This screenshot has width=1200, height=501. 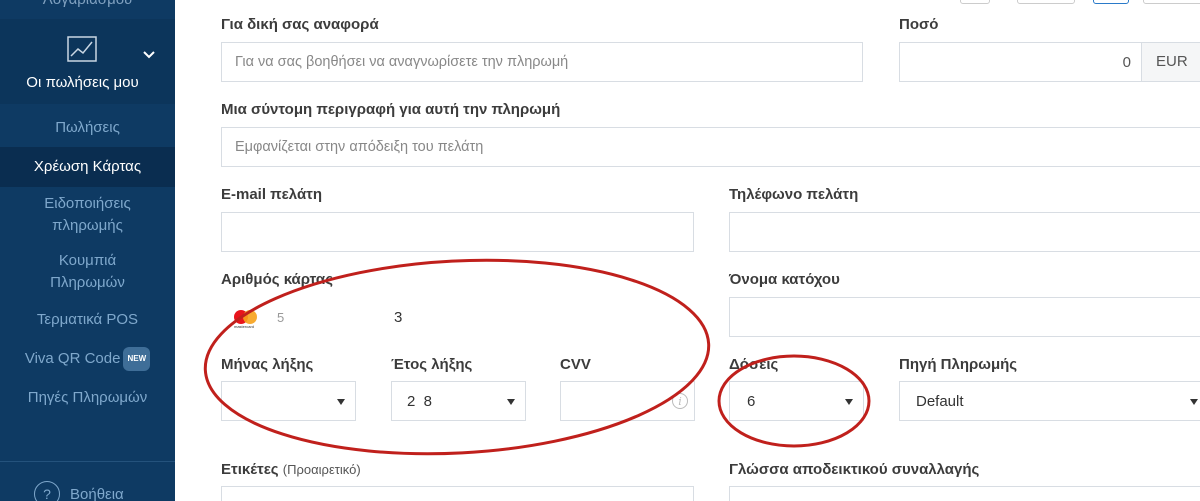 What do you see at coordinates (457, 493) in the screenshot?
I see `tags-input` at bounding box center [457, 493].